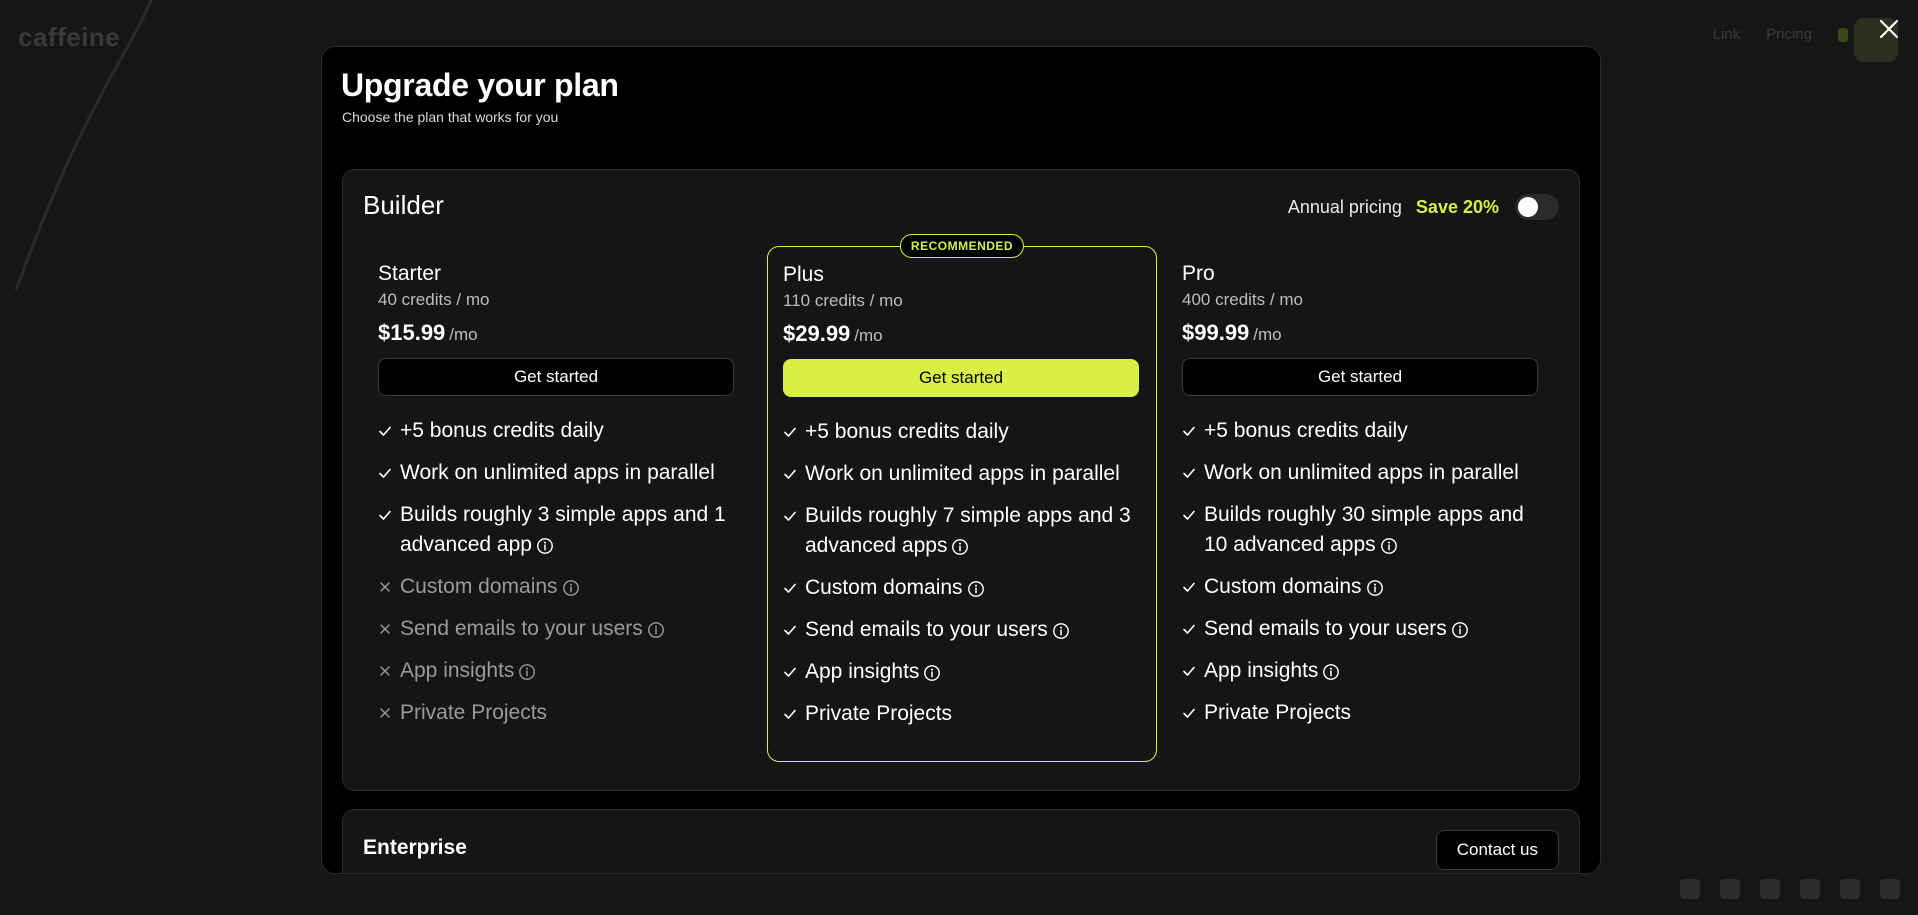  I want to click on plan-name: Pro, so click(1198, 273).